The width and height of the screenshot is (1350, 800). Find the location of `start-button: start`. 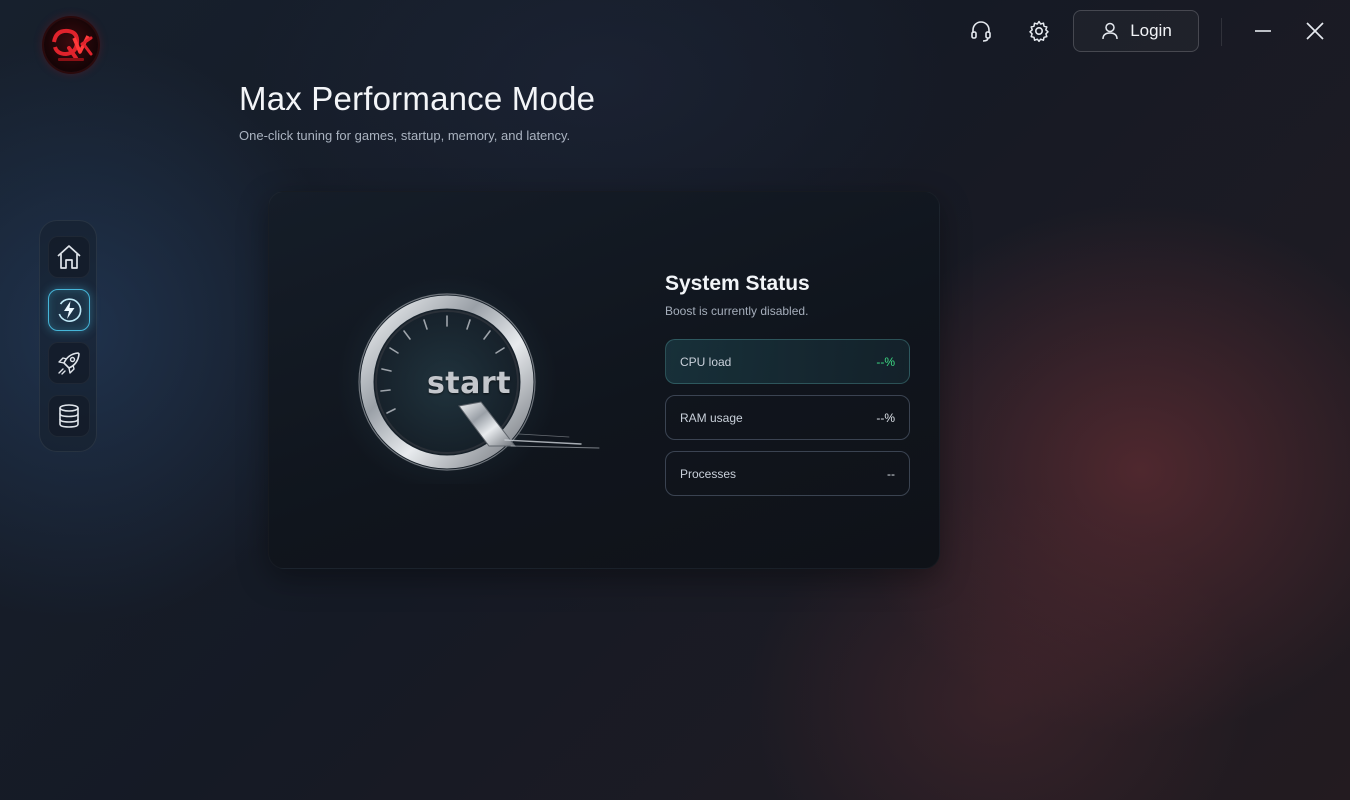

start-button: start is located at coordinates (469, 384).